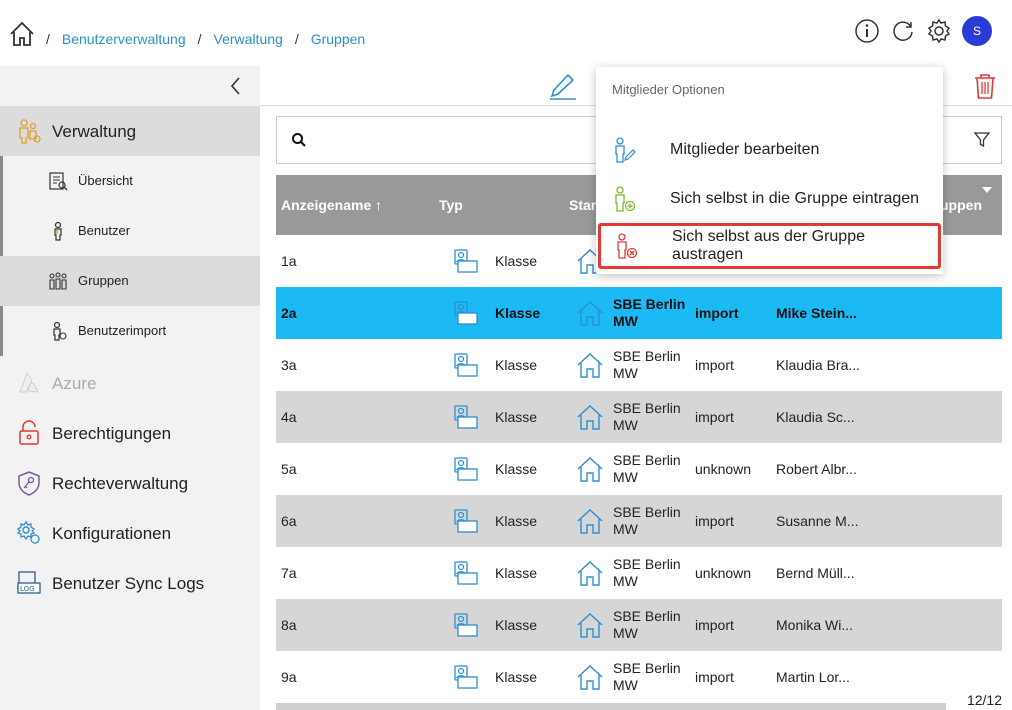 This screenshot has width=1012, height=710. What do you see at coordinates (987, 190) in the screenshot?
I see `chevron-down-icon` at bounding box center [987, 190].